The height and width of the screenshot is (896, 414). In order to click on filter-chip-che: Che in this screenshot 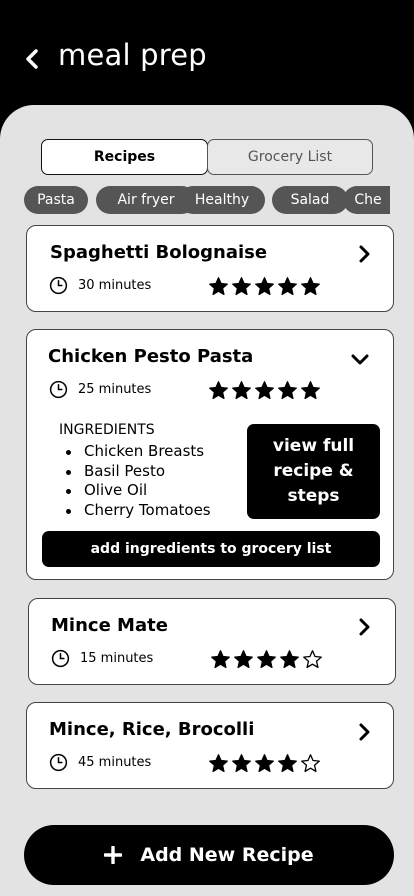, I will do `click(366, 200)`.